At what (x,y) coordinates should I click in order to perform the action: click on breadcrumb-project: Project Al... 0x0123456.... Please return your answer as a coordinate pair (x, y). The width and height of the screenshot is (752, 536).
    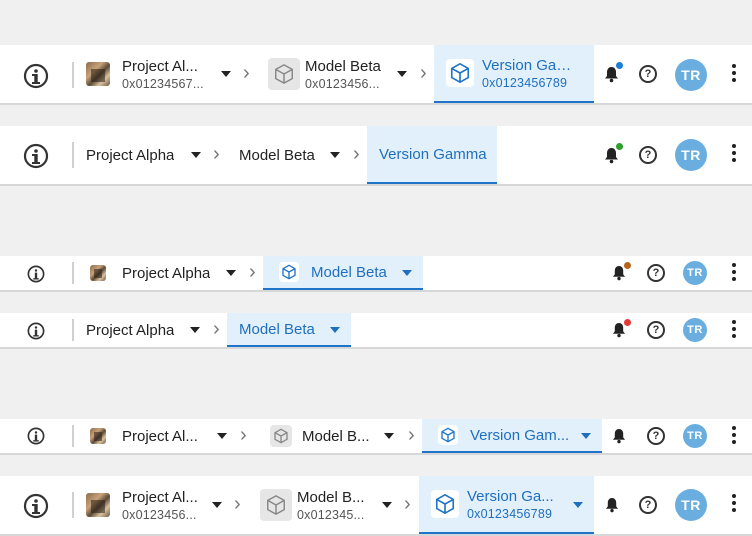
    Looking at the image, I should click on (156, 505).